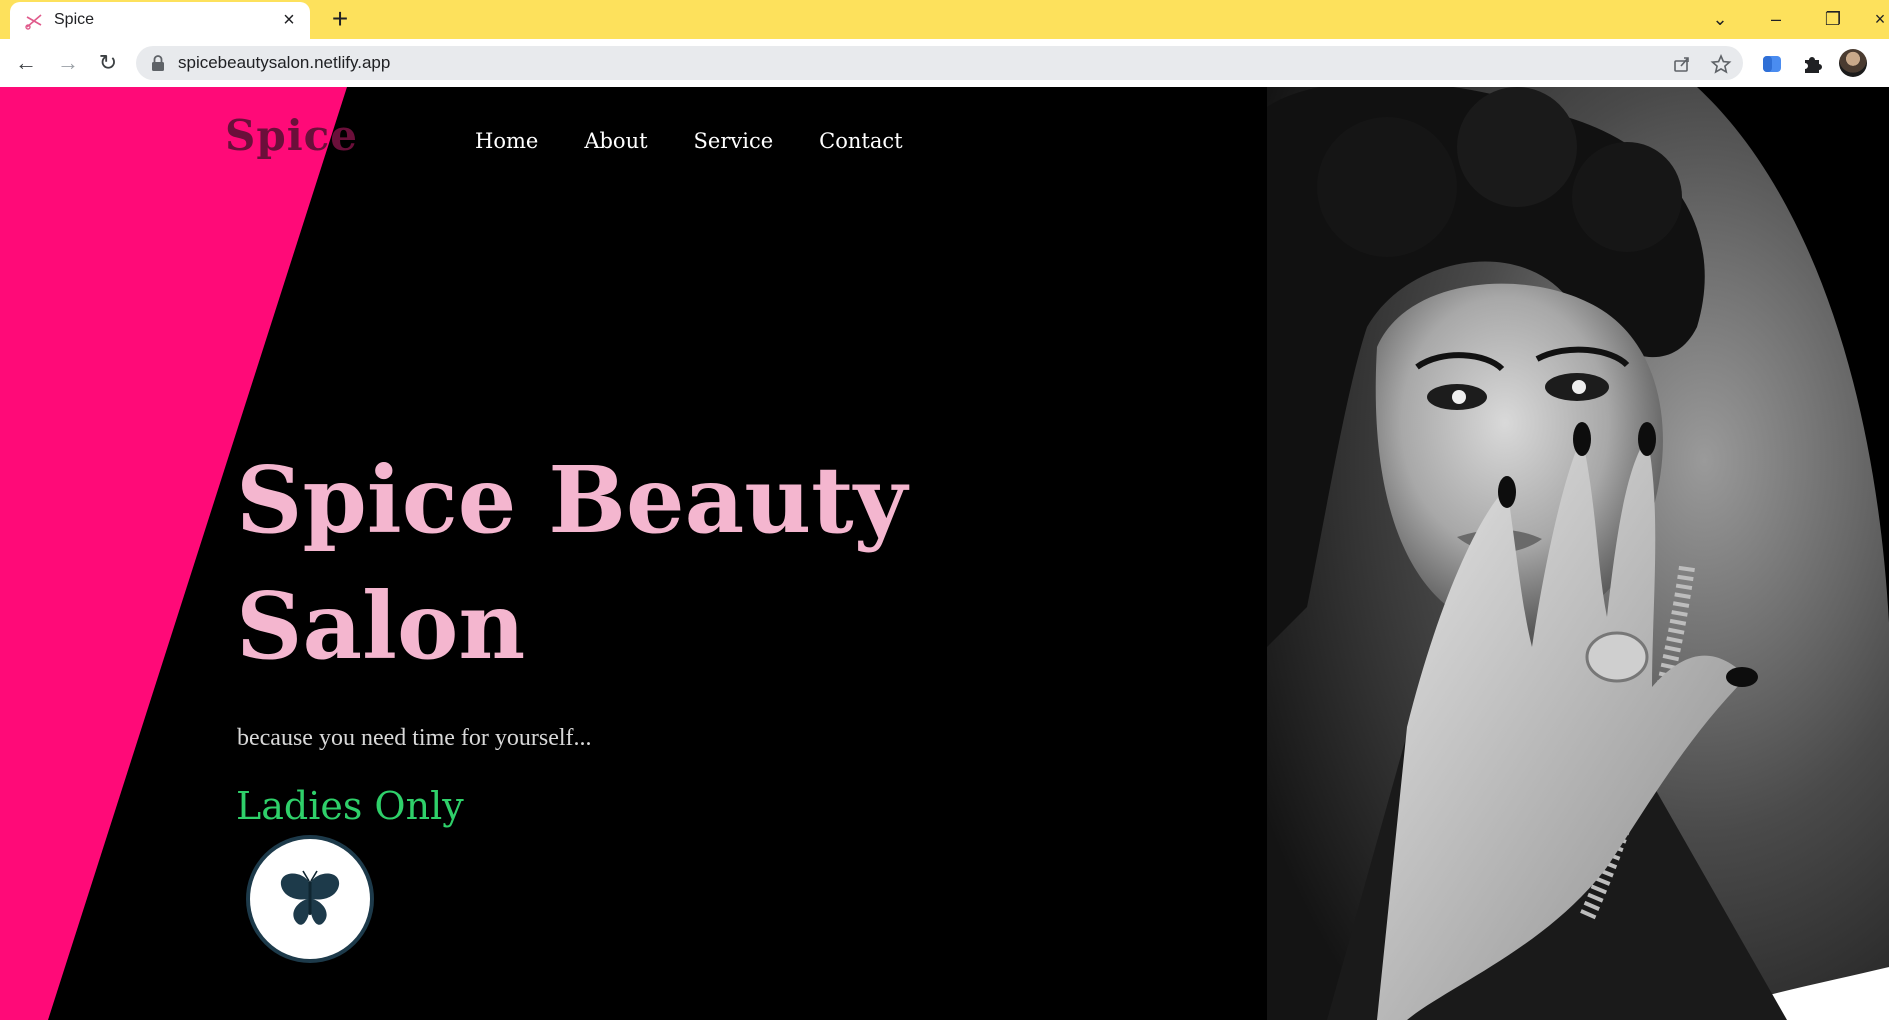 The width and height of the screenshot is (1889, 1020). What do you see at coordinates (350, 806) in the screenshot?
I see `ladies-only-label: Ladies Only` at bounding box center [350, 806].